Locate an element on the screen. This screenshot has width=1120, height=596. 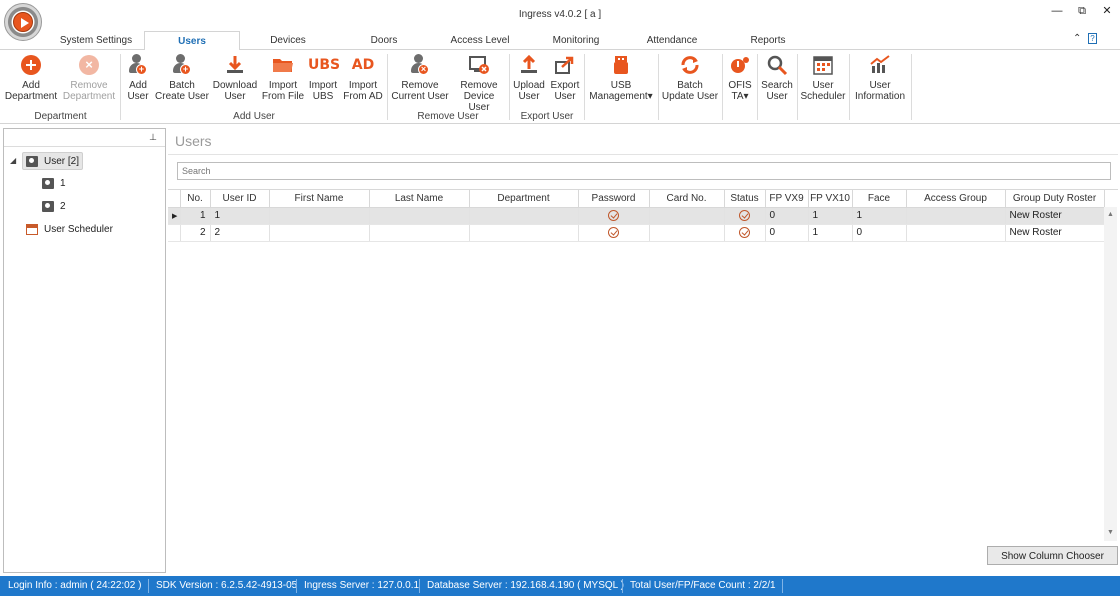
import-ubs-button: UBS Import UBS is located at coordinates (323, 80).